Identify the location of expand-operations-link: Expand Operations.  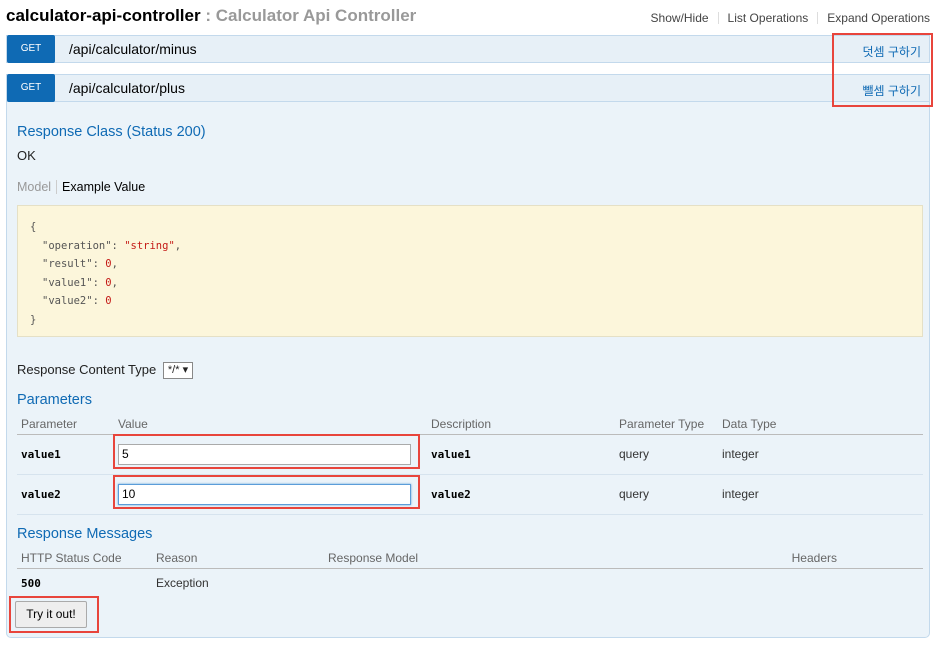
(878, 18).